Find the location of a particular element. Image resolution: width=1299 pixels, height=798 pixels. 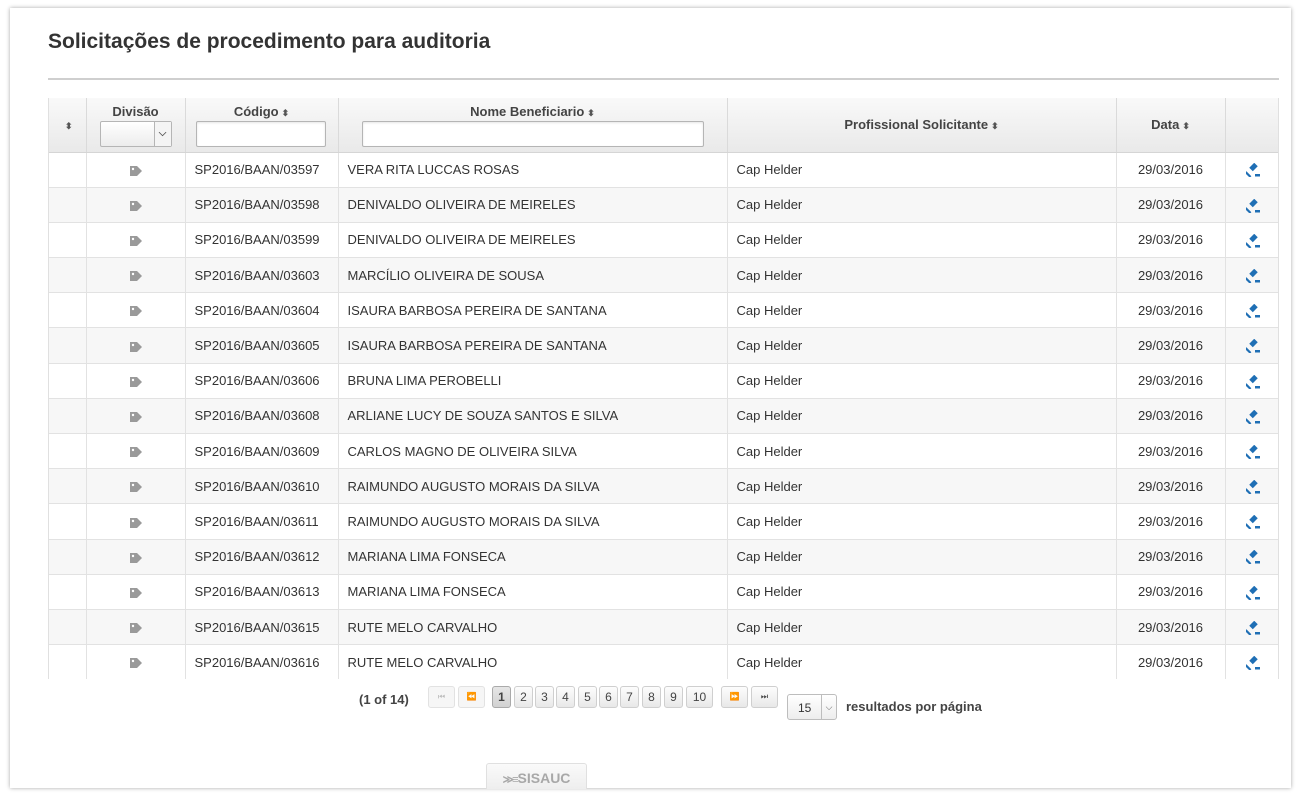

sort-all-header: ⬍ is located at coordinates (68, 125).